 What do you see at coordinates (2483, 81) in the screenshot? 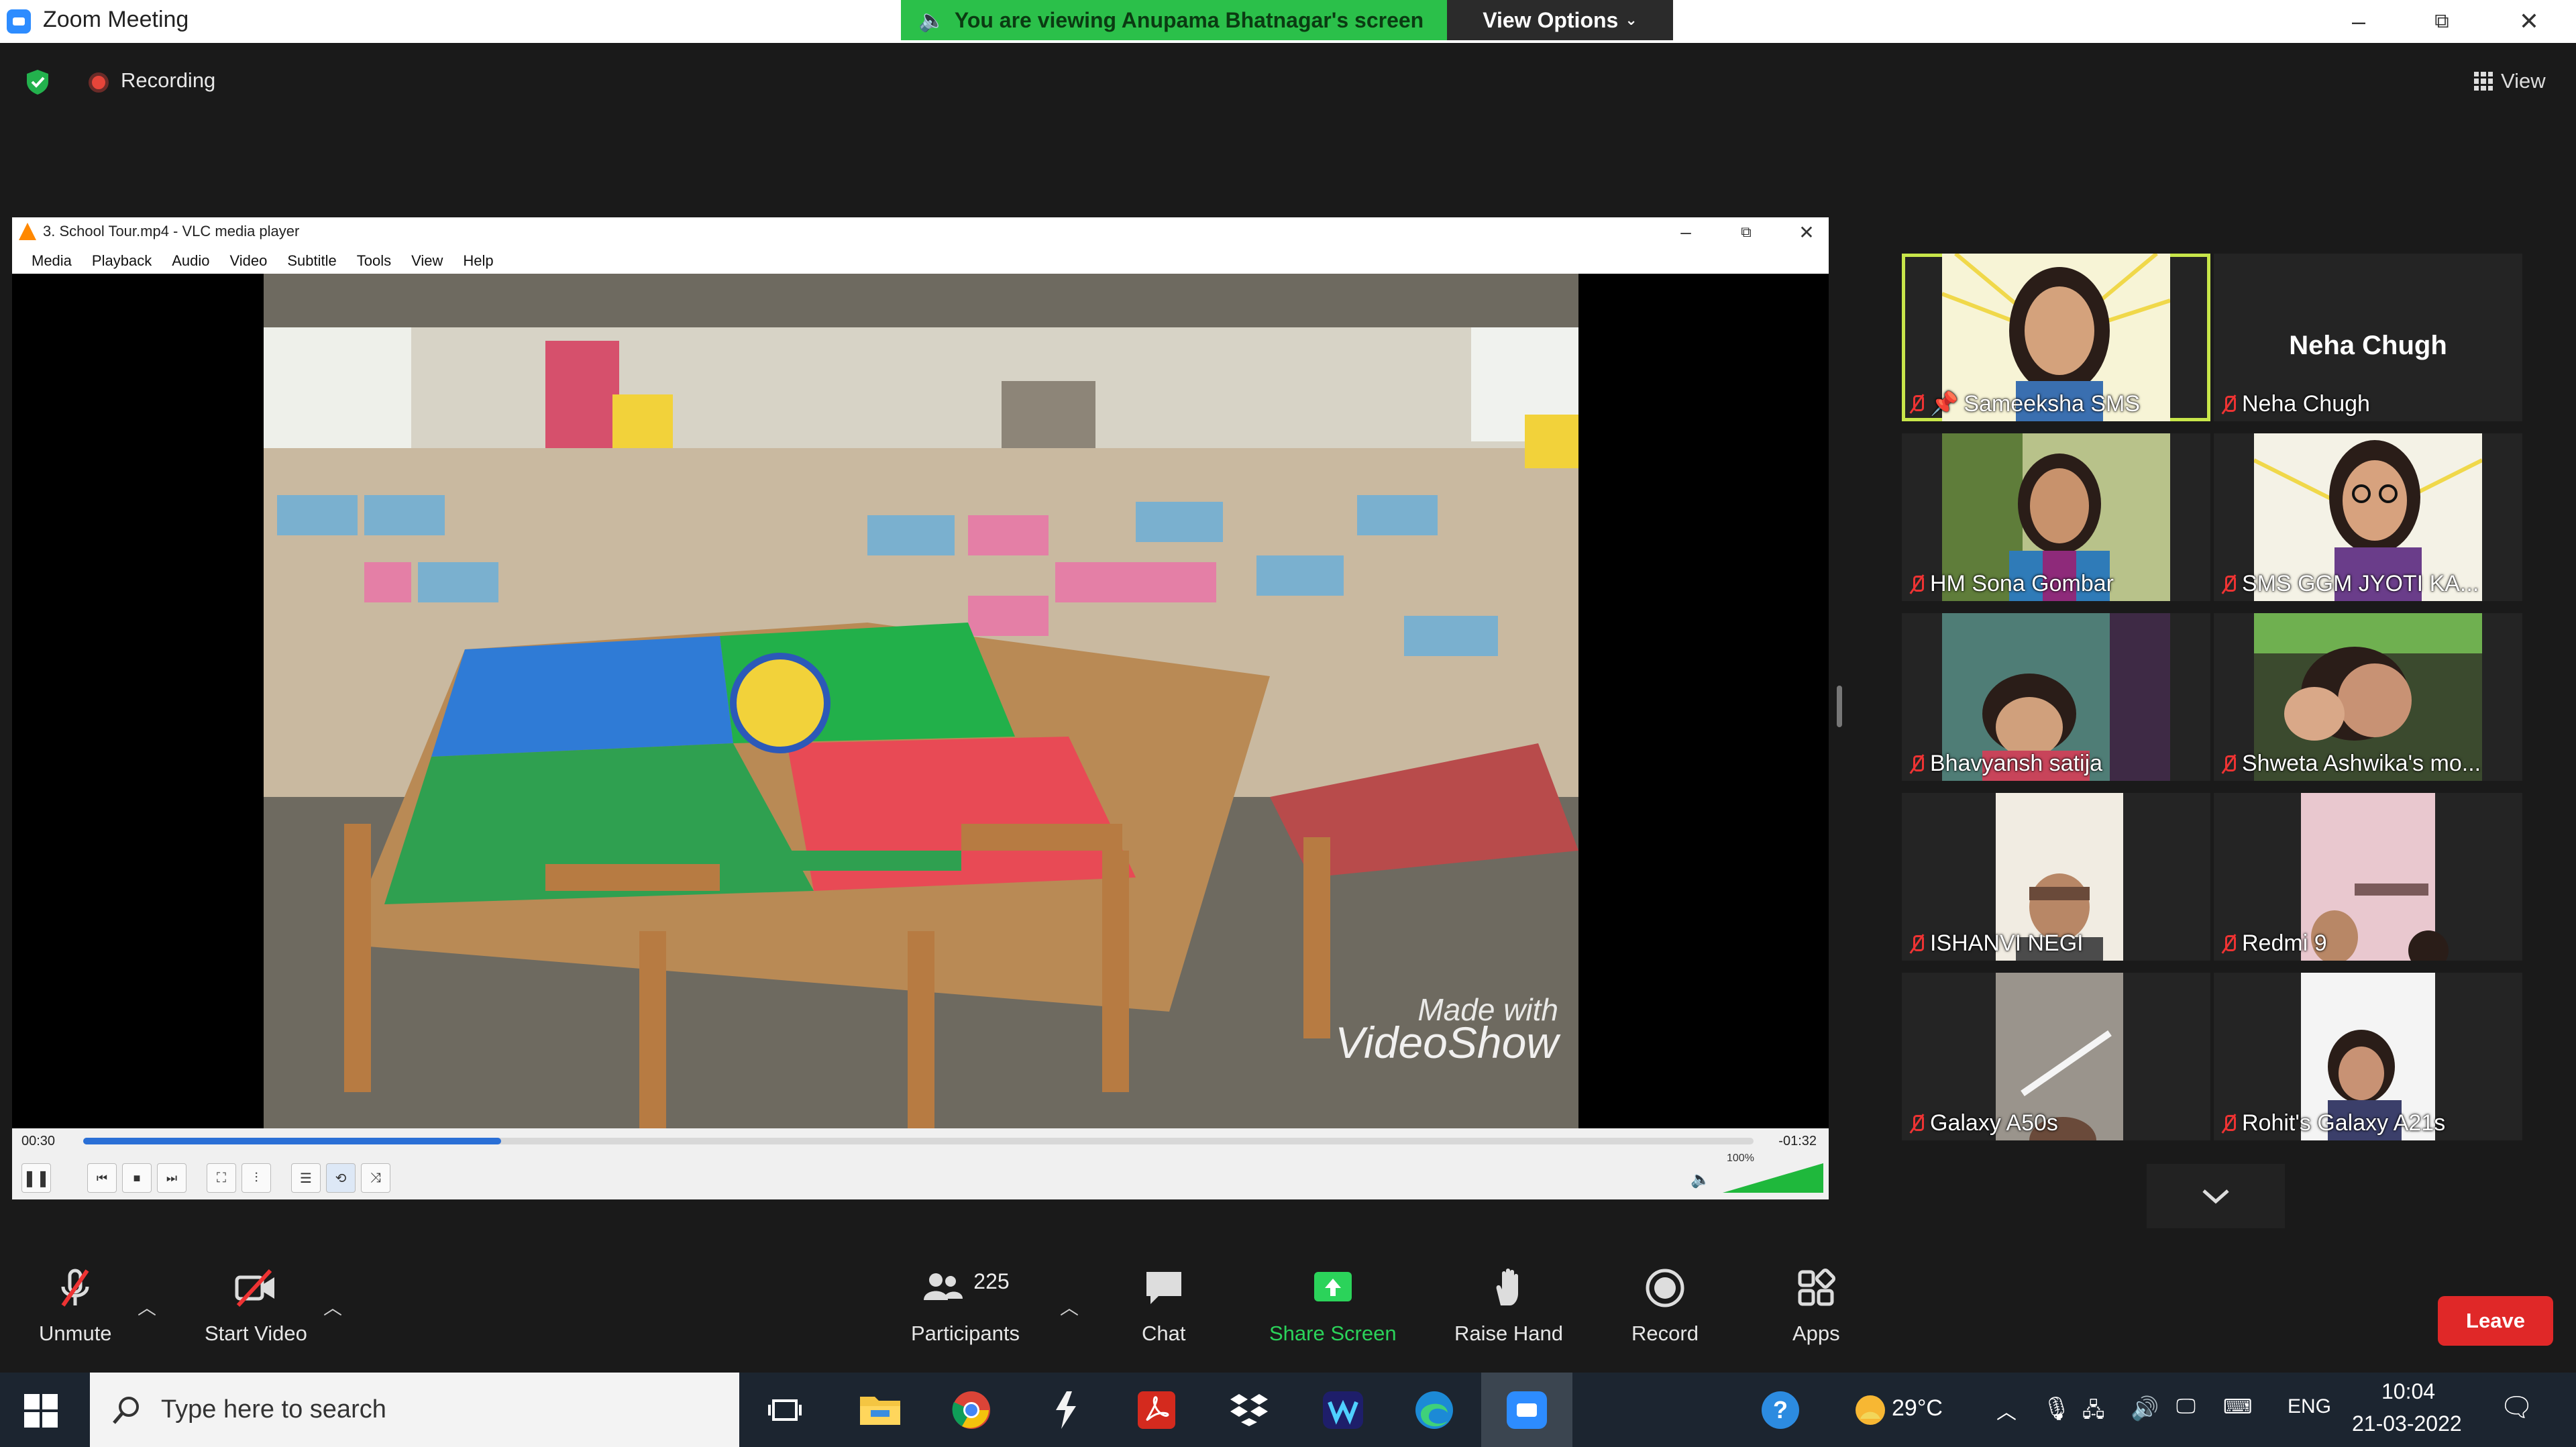
I see `grid-icon` at bounding box center [2483, 81].